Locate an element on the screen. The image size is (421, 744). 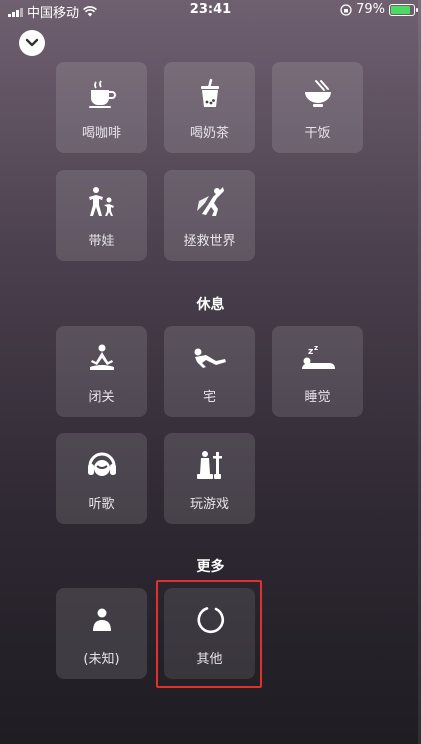
lying-down-icon is located at coordinates (210, 358).